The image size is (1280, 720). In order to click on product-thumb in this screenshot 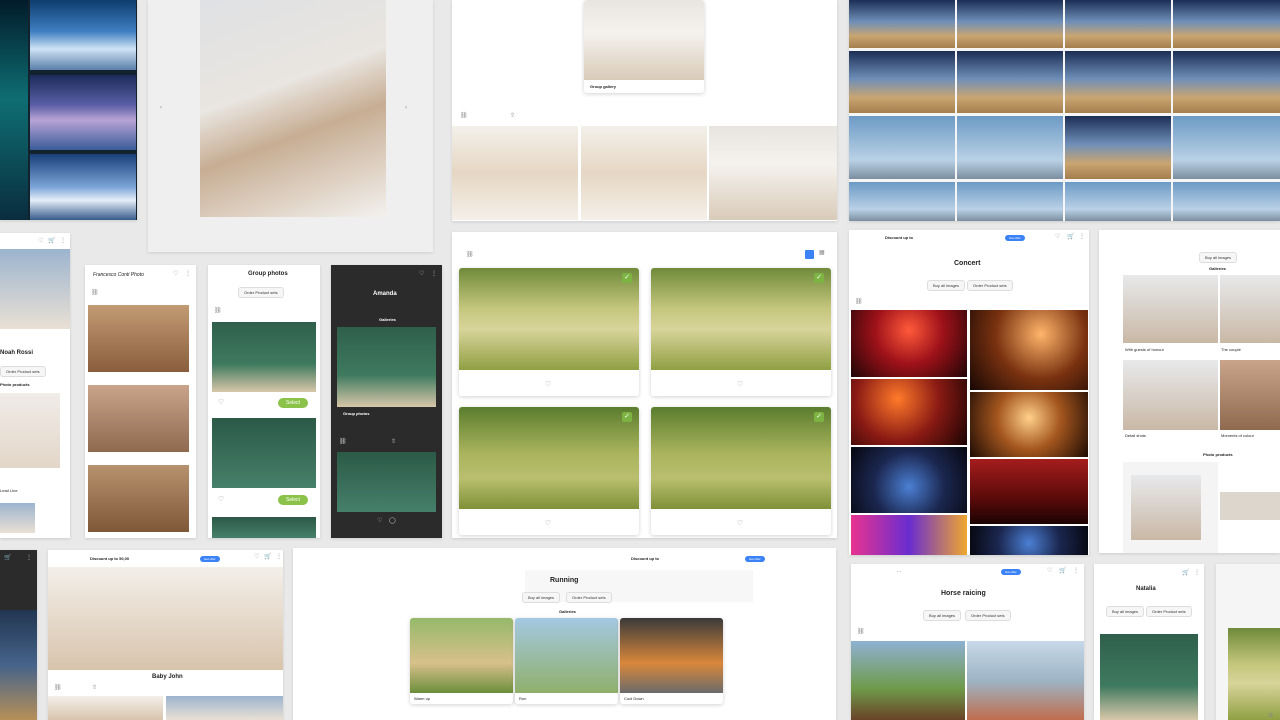, I will do `click(17, 518)`.